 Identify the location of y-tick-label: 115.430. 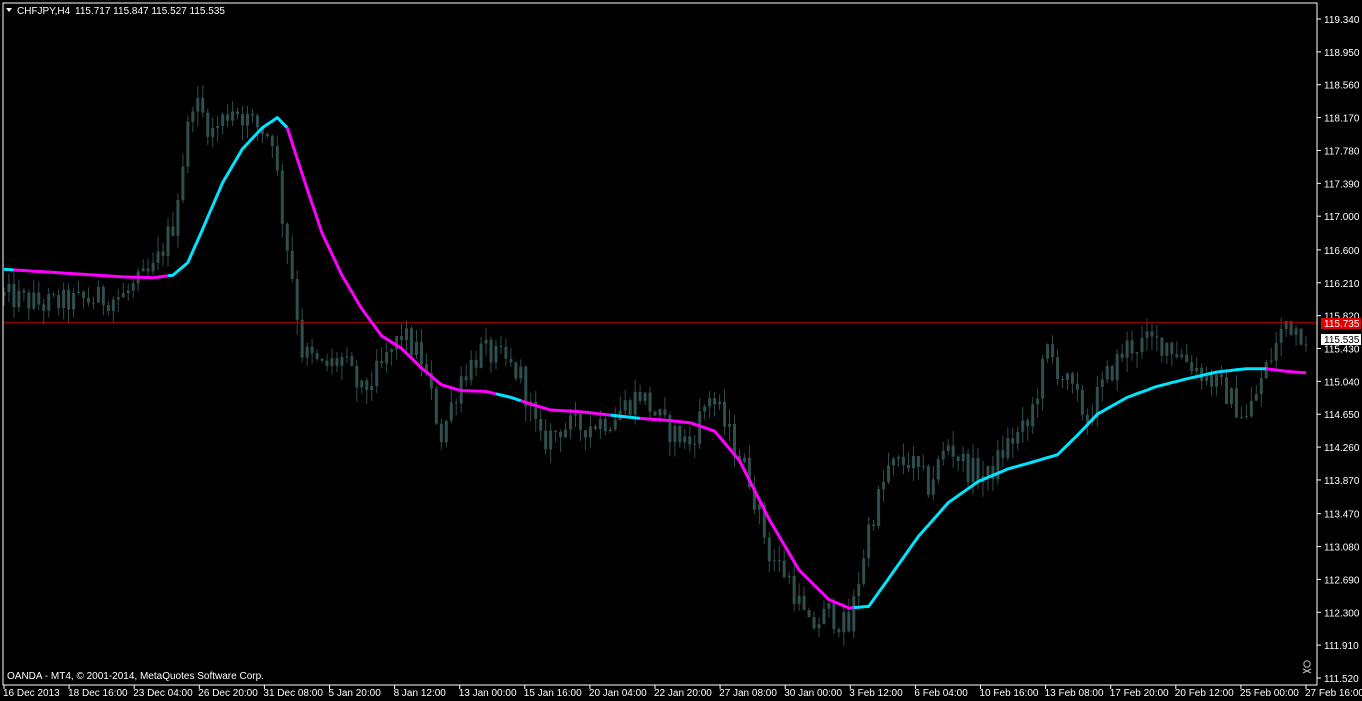
(1342, 350).